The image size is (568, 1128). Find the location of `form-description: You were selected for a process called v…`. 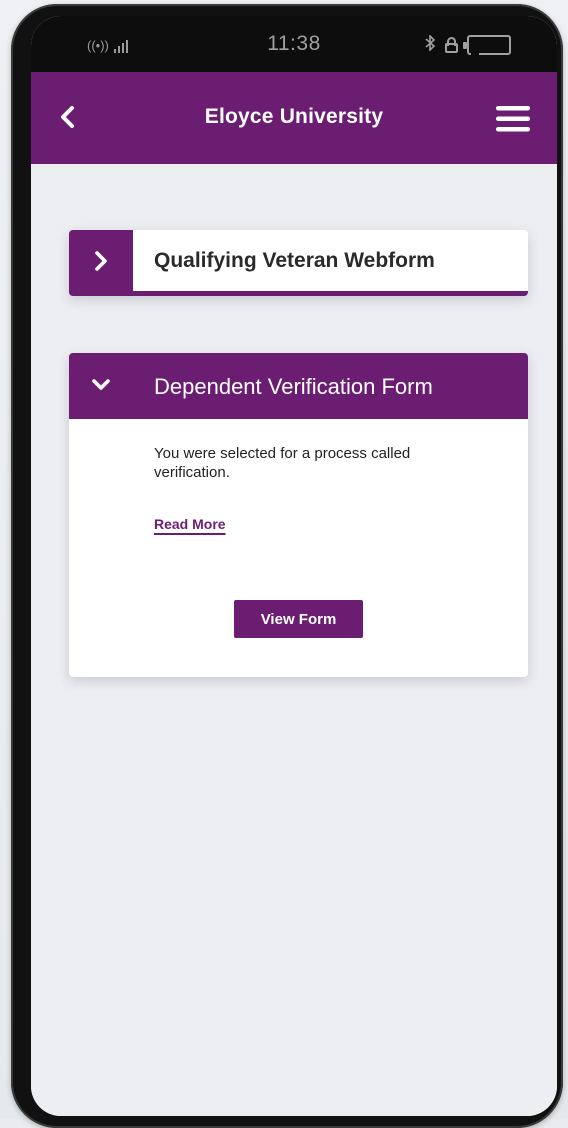

form-description: You were selected for a process called v… is located at coordinates (282, 463).